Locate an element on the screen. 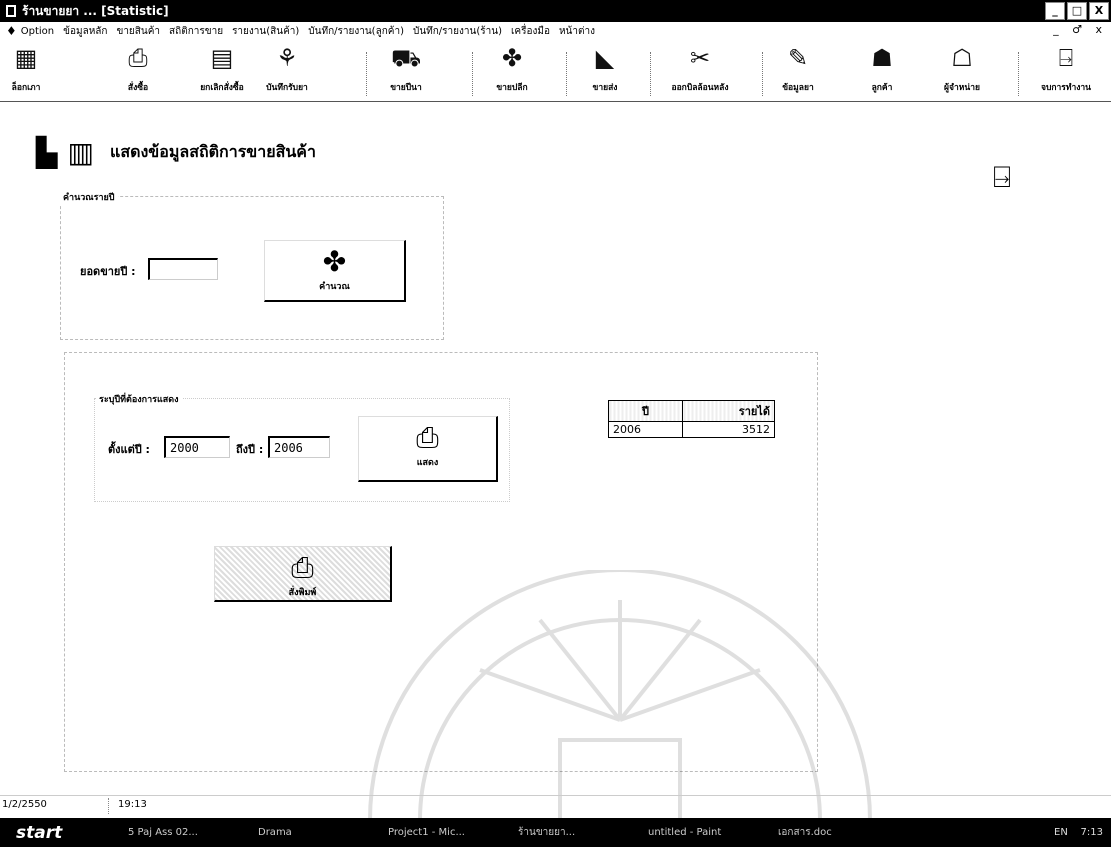  toolbar-retail-button: ✤ ขายปลีก is located at coordinates (512, 70).